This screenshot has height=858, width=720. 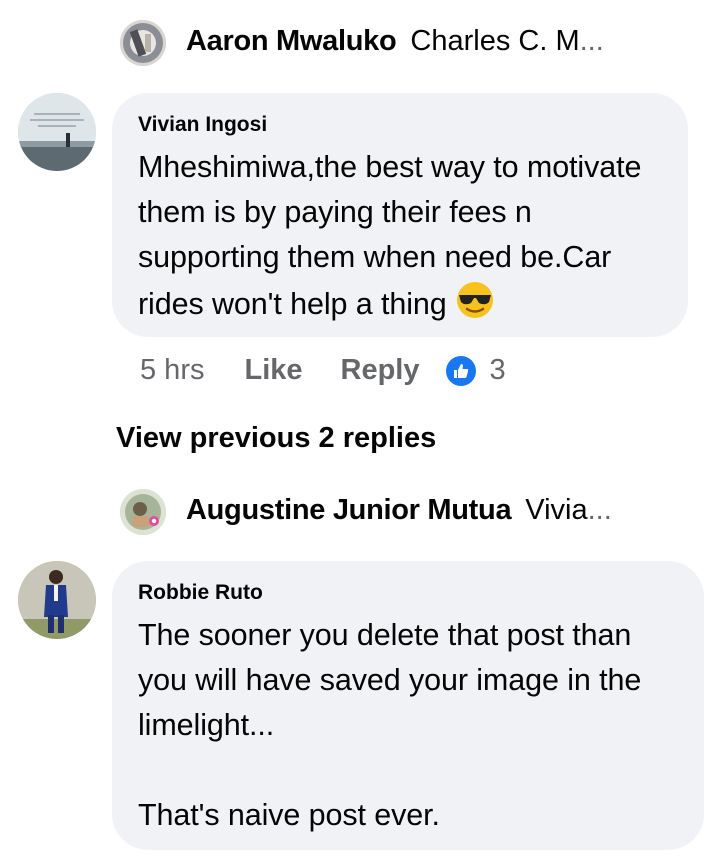 I want to click on comment-time: 5 hrs, so click(x=172, y=370).